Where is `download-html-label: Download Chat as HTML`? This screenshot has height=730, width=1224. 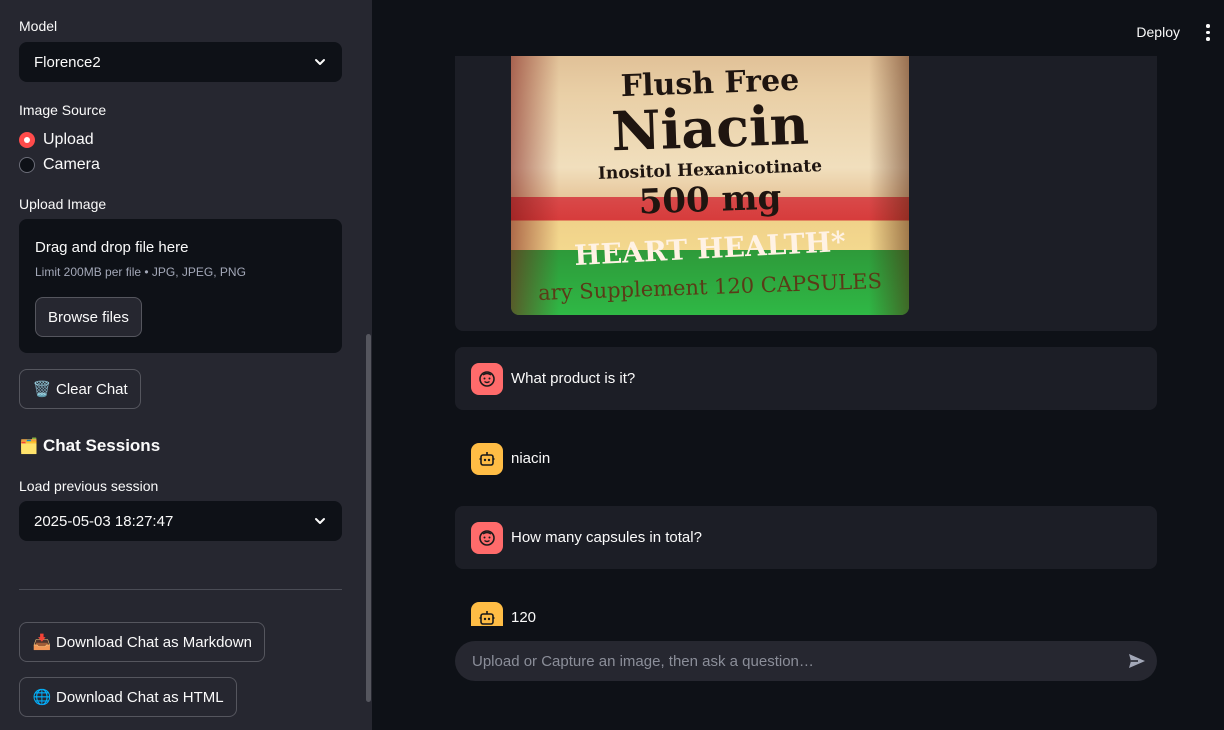
download-html-label: Download Chat as HTML is located at coordinates (140, 697).